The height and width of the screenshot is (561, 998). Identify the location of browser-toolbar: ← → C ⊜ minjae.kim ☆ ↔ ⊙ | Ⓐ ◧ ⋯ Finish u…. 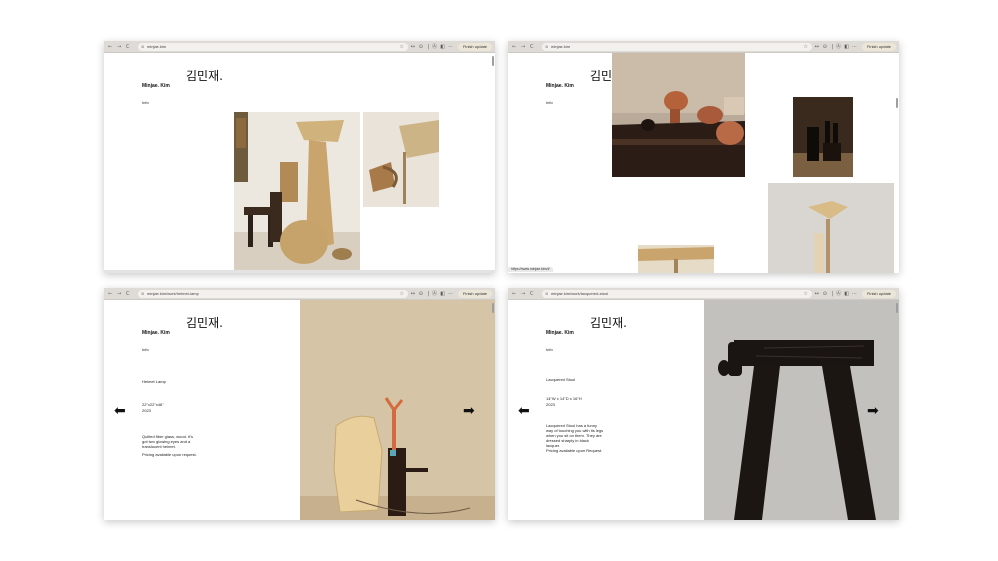
(703, 47).